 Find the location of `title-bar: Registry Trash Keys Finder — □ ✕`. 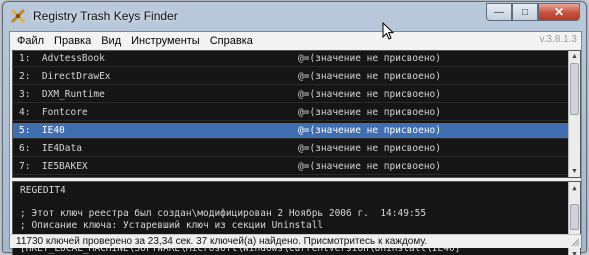

title-bar: Registry Trash Keys Finder — □ ✕ is located at coordinates (294, 16).